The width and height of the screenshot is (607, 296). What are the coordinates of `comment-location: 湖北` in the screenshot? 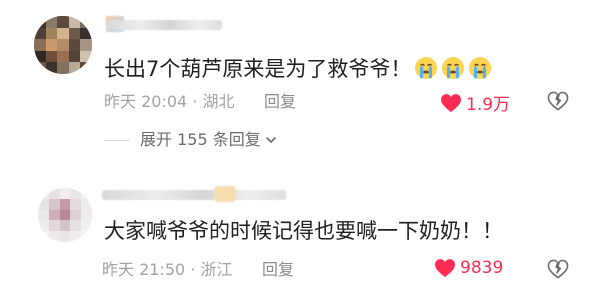 It's located at (218, 101).